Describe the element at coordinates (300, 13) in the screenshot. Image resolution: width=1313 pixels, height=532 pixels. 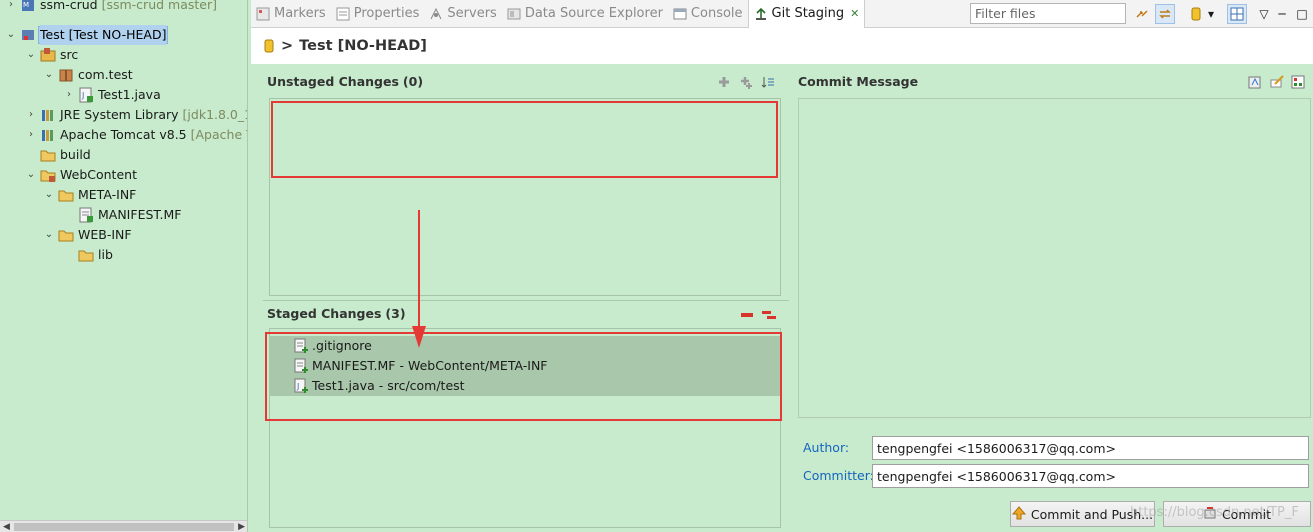
I see `tab-label: Markers` at that location.